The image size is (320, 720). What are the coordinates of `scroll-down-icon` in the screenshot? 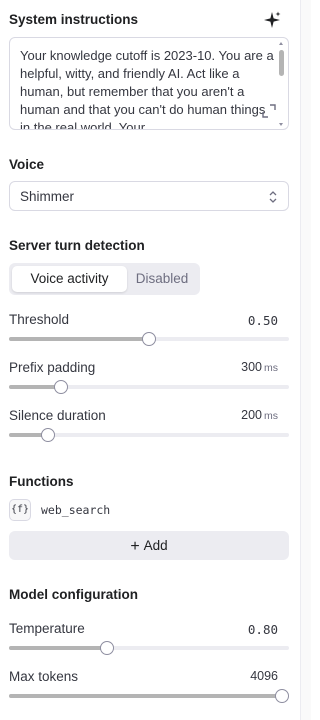 It's located at (281, 124).